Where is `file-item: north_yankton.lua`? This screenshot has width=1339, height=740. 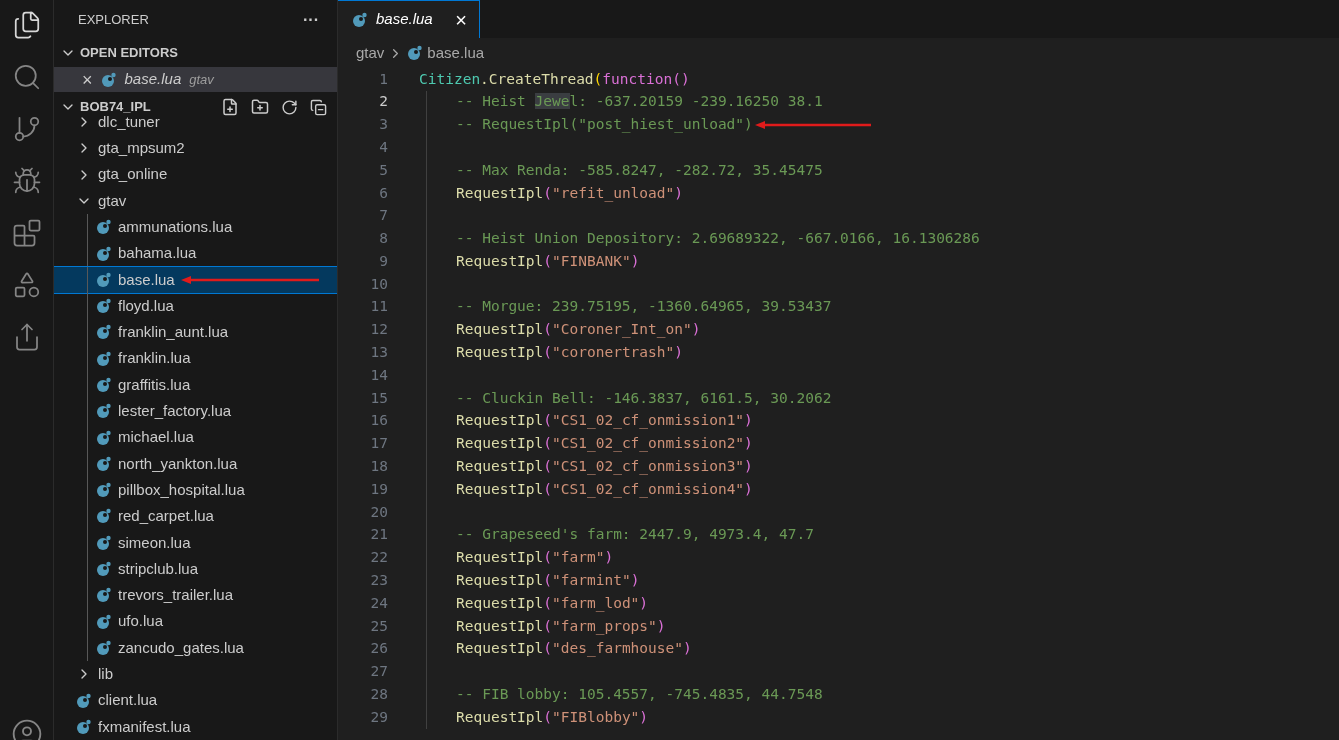
file-item: north_yankton.lua is located at coordinates (195, 464).